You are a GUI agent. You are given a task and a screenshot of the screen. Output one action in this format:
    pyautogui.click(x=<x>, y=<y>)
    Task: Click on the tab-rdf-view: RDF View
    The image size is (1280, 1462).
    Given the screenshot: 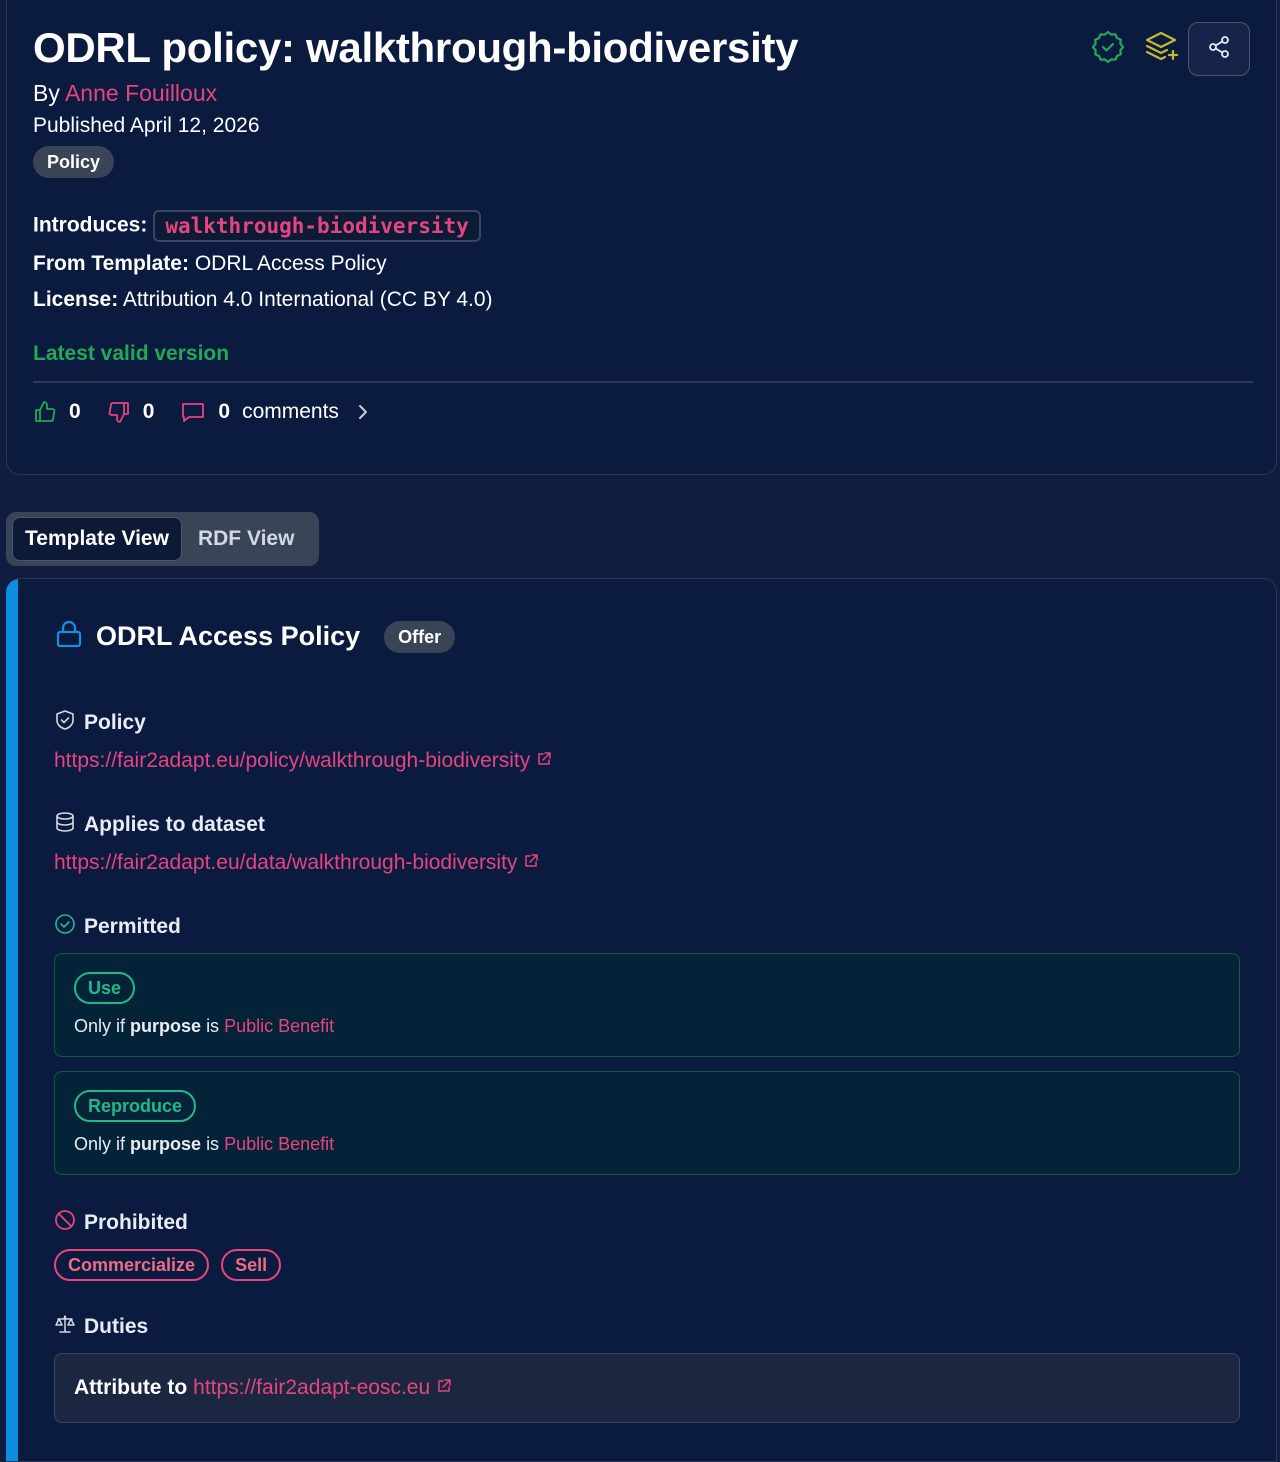 What is the action you would take?
    pyautogui.click(x=246, y=539)
    